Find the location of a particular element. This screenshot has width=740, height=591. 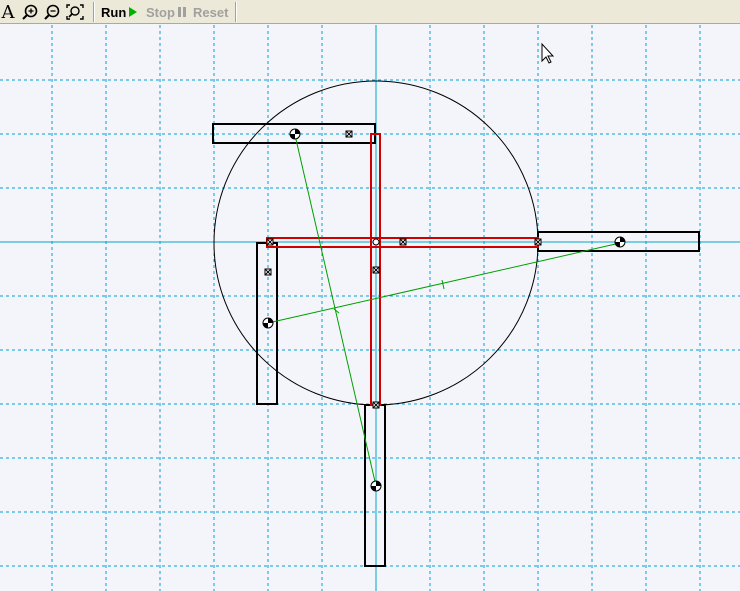

run-button: Run is located at coordinates (120, 12).